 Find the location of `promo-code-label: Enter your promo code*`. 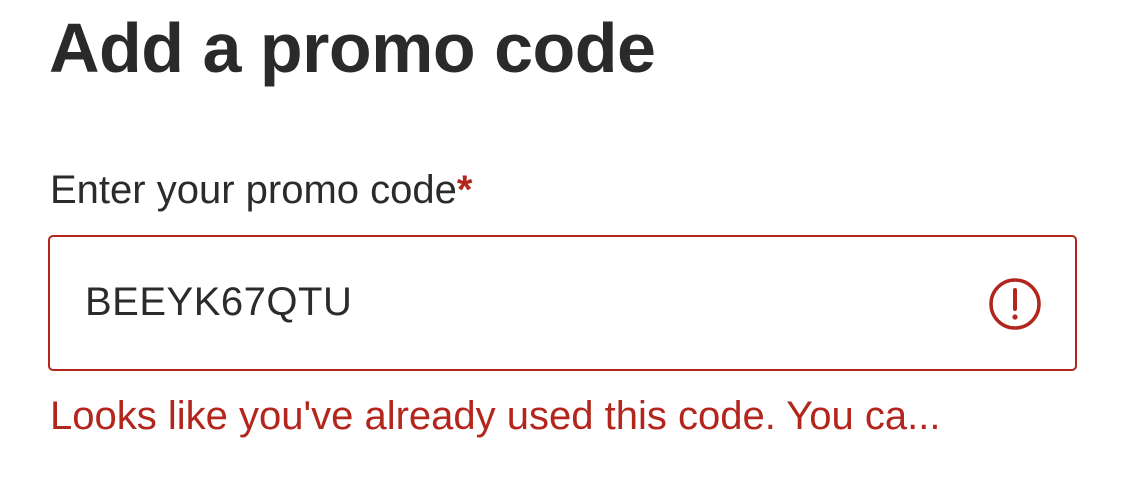

promo-code-label: Enter your promo code* is located at coordinates (261, 190).